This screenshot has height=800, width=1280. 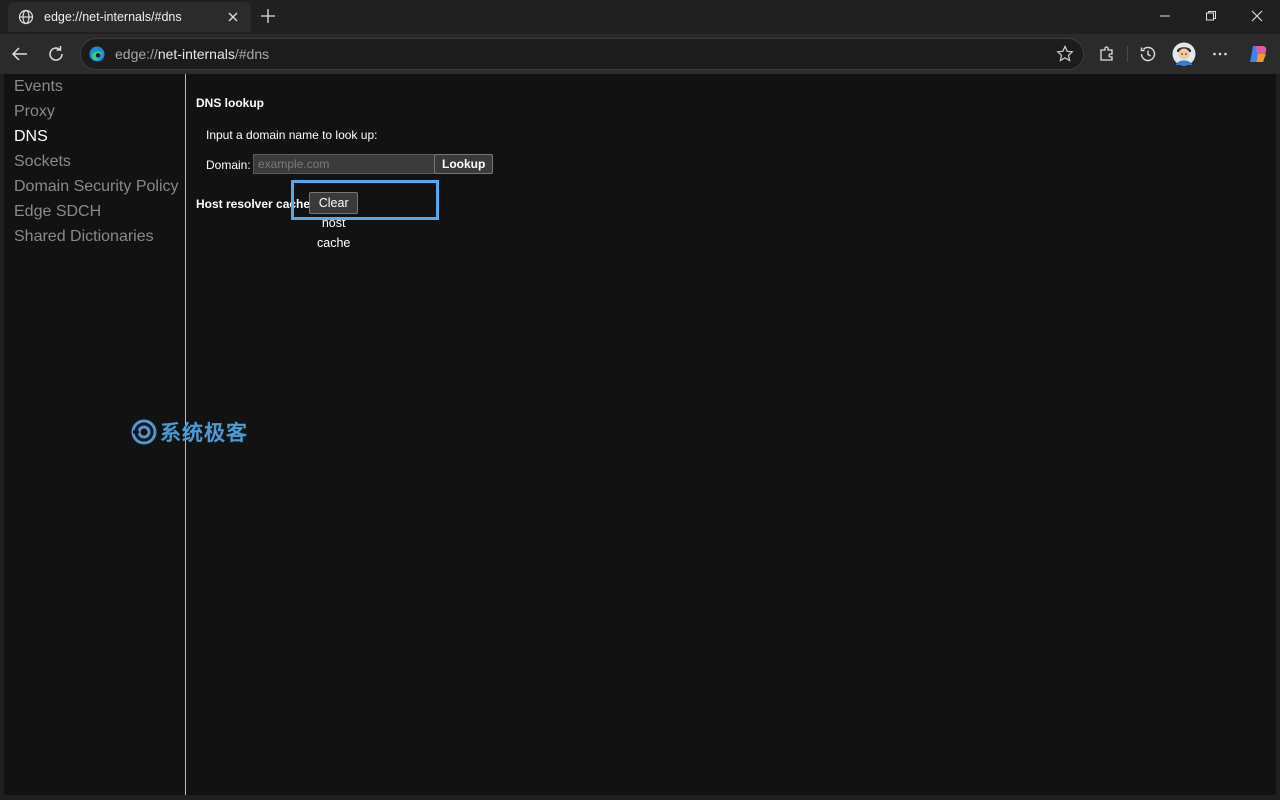 I want to click on copilot-icon, so click(x=1258, y=54).